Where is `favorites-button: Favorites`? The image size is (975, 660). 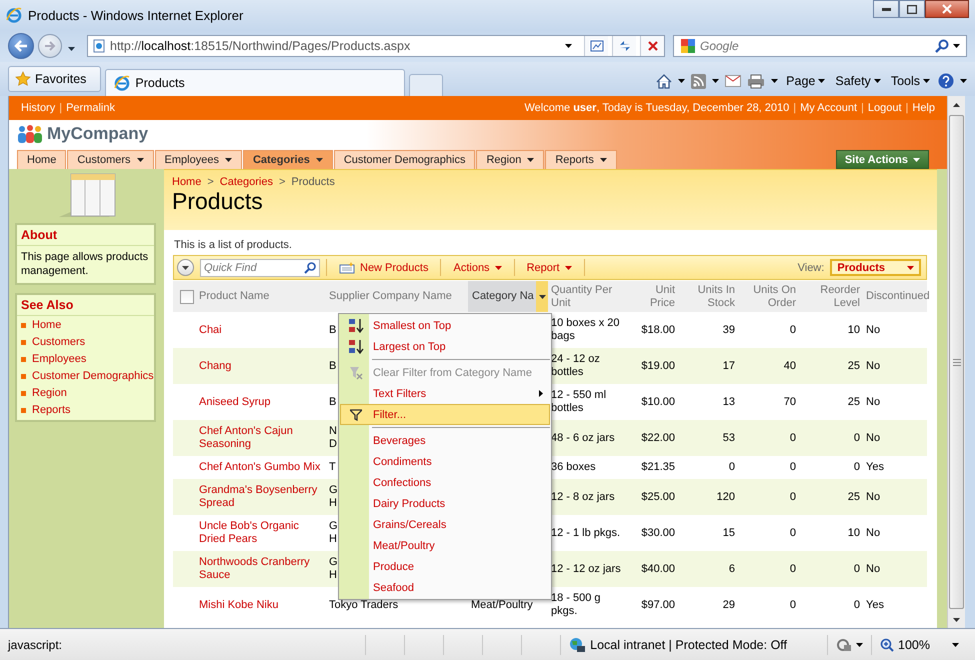 favorites-button: Favorites is located at coordinates (55, 79).